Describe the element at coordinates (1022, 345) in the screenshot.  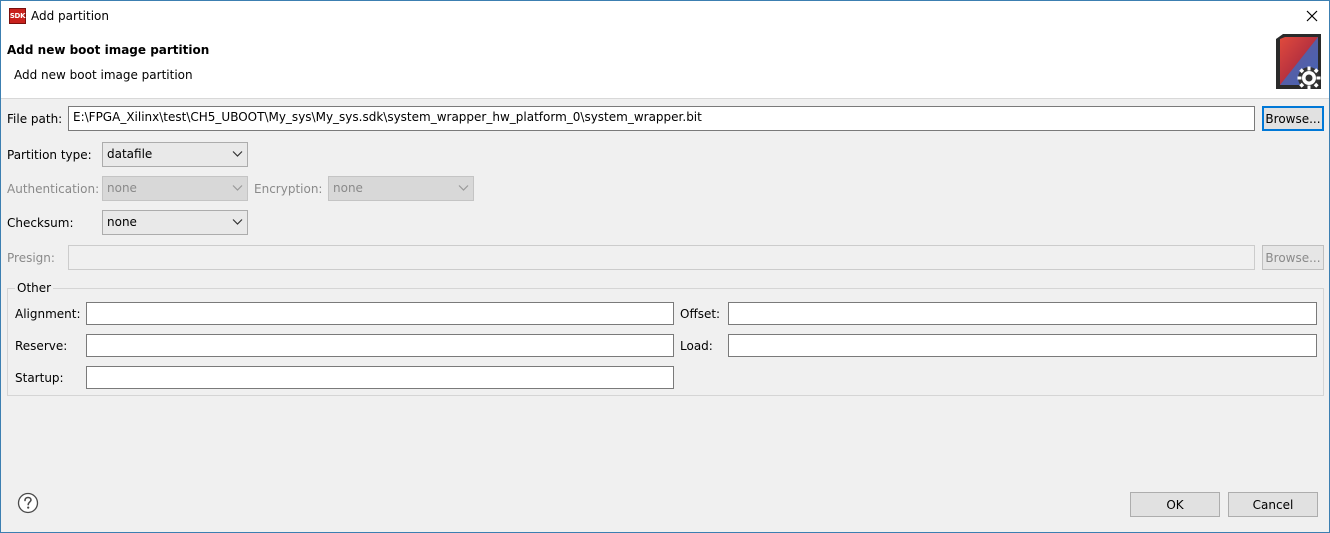
I see `load-input` at that location.